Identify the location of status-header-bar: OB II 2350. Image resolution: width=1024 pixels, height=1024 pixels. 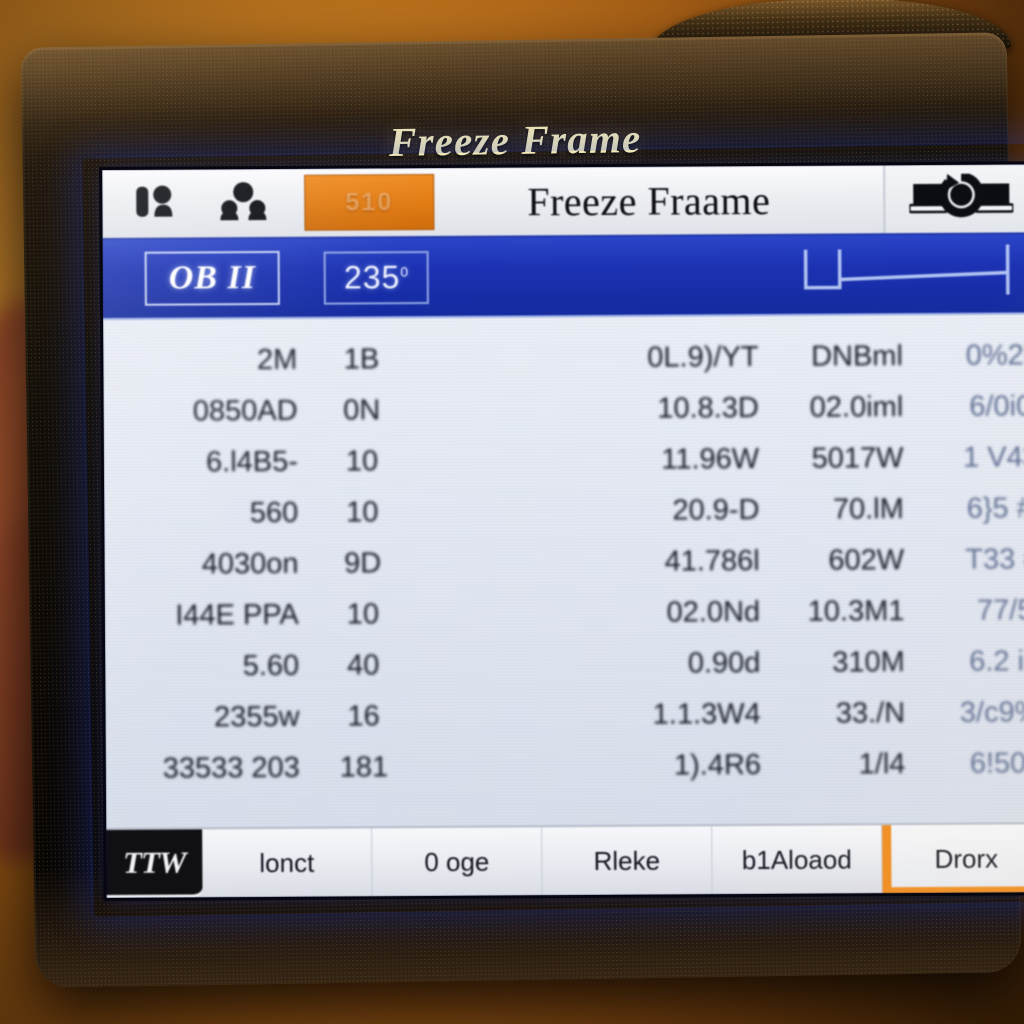
(563, 277).